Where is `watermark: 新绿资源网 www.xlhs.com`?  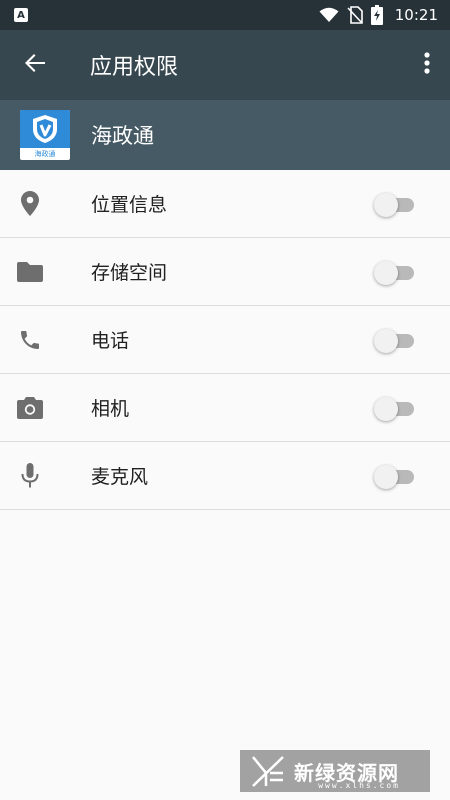
watermark: 新绿资源网 www.xlhs.com is located at coordinates (335, 771).